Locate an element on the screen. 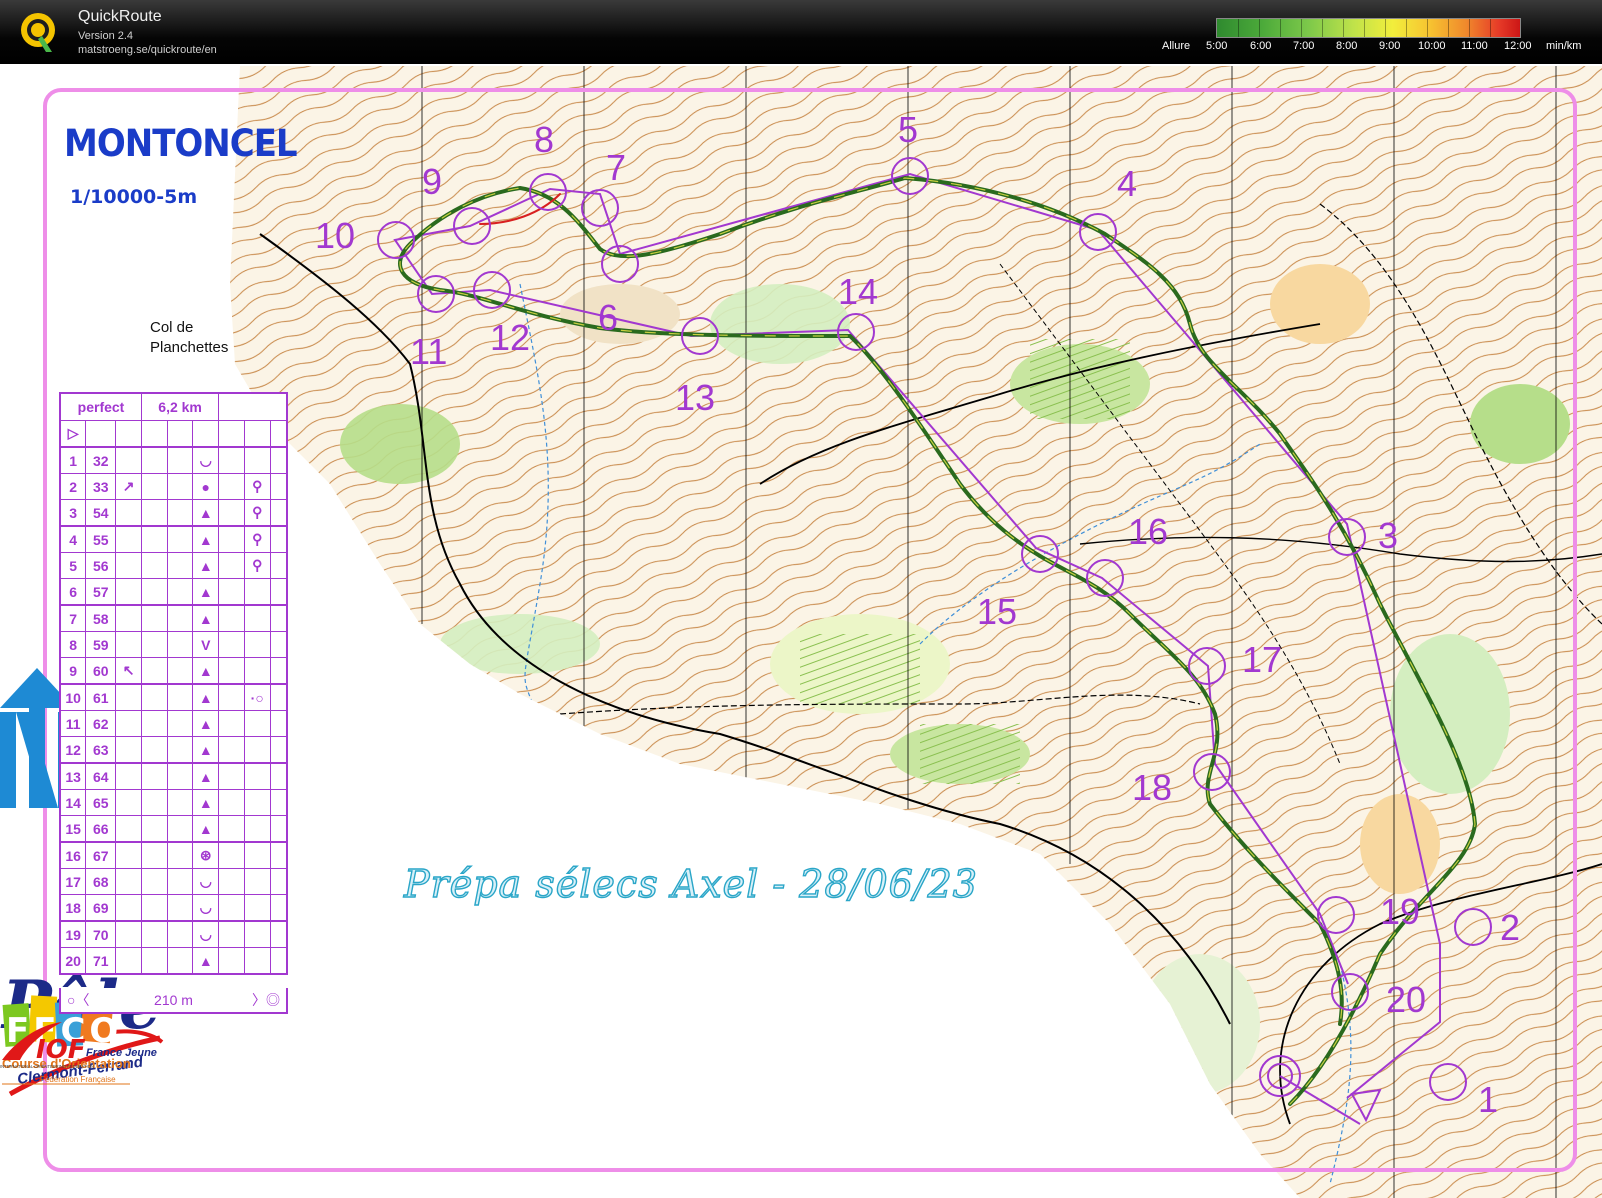 The height and width of the screenshot is (1198, 1602). control-number: 4 is located at coordinates (1127, 183).